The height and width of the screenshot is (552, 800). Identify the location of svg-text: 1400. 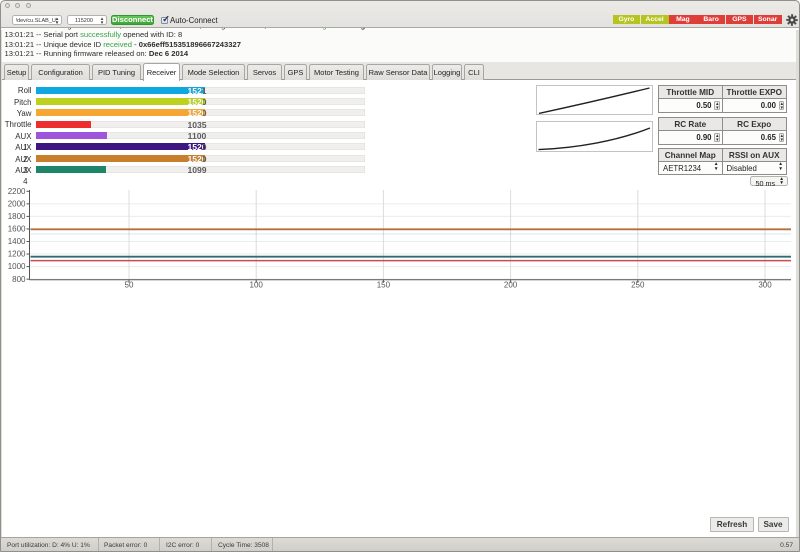
(17, 241).